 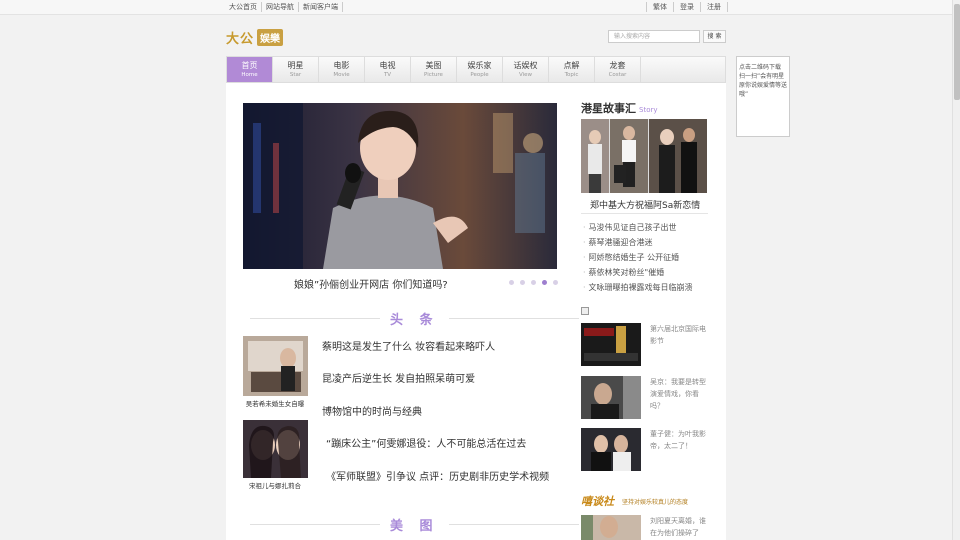 I want to click on nav-sublabel: Home, so click(x=249, y=75).